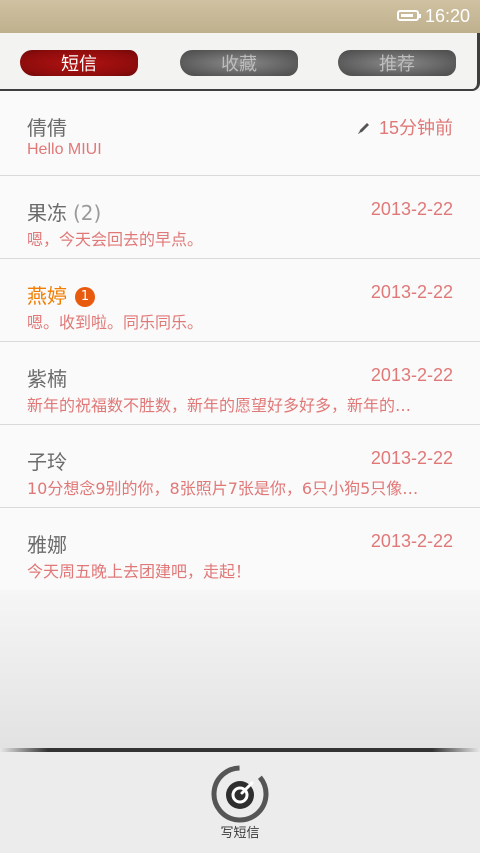 This screenshot has height=853, width=480. Describe the element at coordinates (139, 571) in the screenshot. I see `message-preview: 今天周五晚上去团建吧，走起！` at that location.